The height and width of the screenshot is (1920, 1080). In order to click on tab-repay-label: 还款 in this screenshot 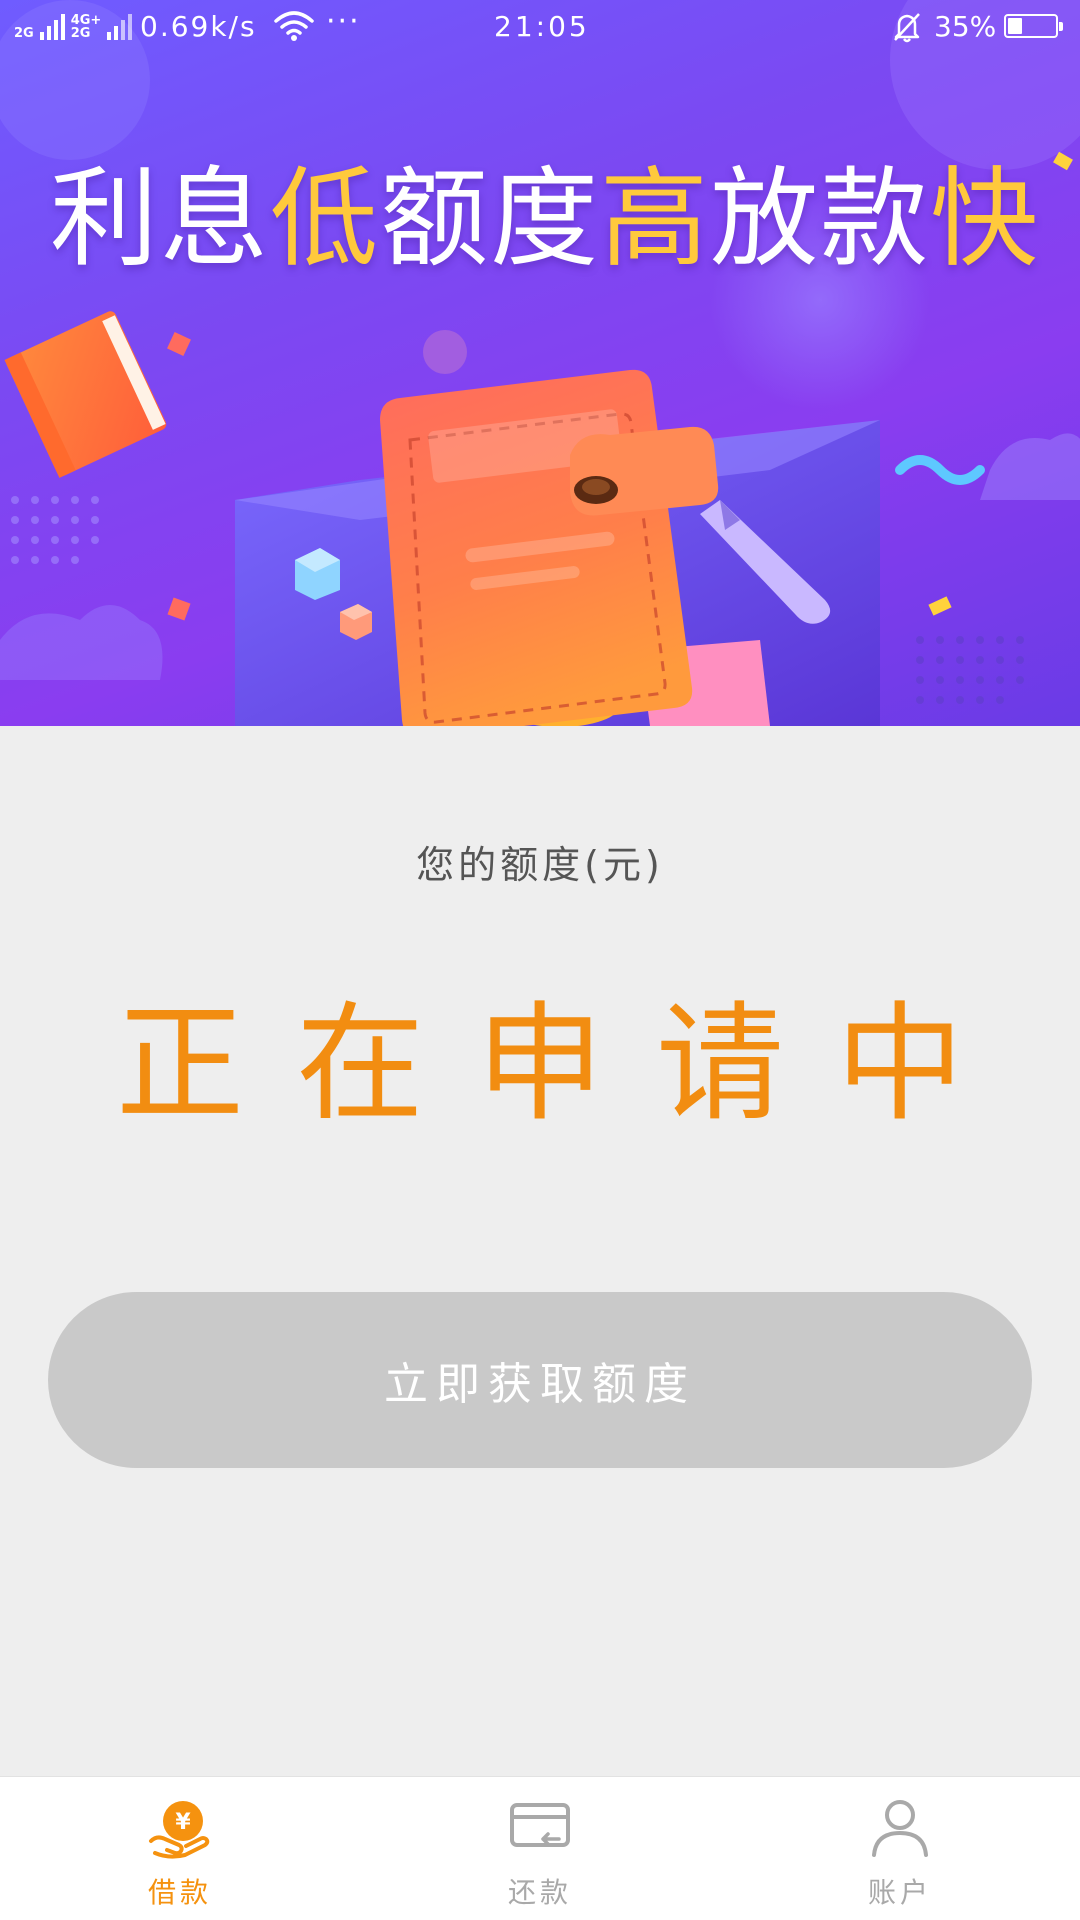, I will do `click(539, 1892)`.